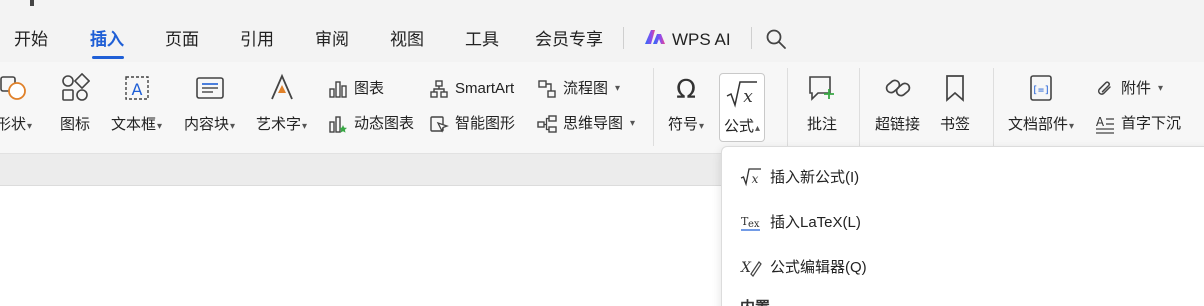 This screenshot has height=306, width=1204. What do you see at coordinates (569, 40) in the screenshot?
I see `tab-member: 会员专享` at bounding box center [569, 40].